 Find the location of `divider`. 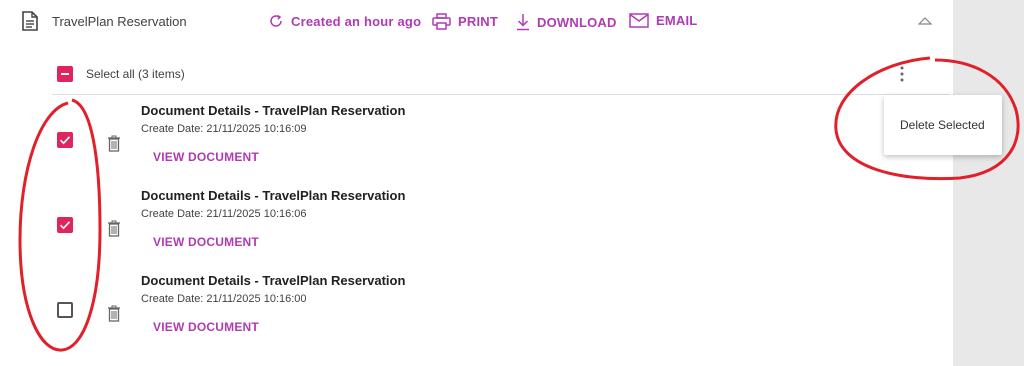

divider is located at coordinates (501, 94).